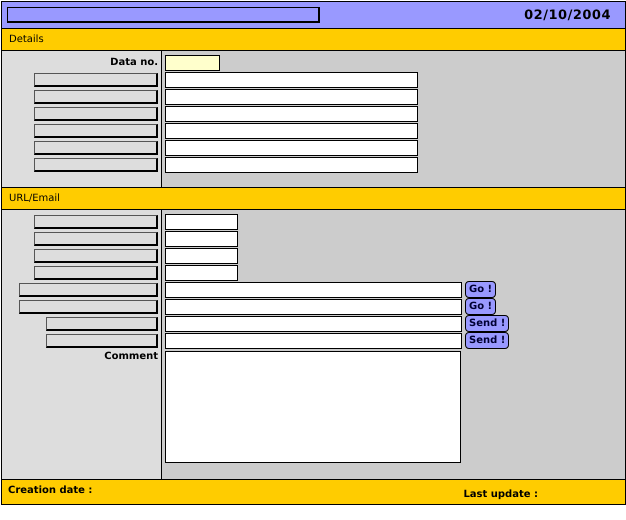  I want to click on creation-date-label: Creation date :, so click(50, 491).